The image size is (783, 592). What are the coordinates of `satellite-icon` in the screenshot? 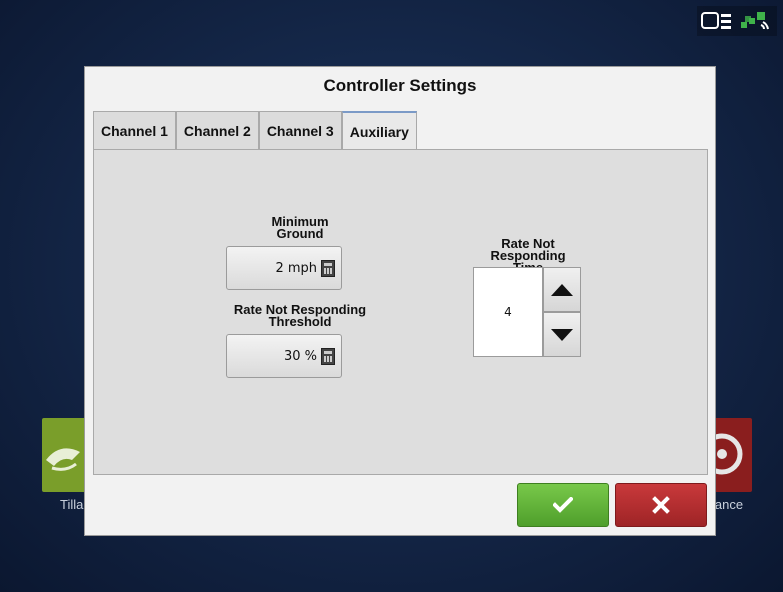 It's located at (756, 21).